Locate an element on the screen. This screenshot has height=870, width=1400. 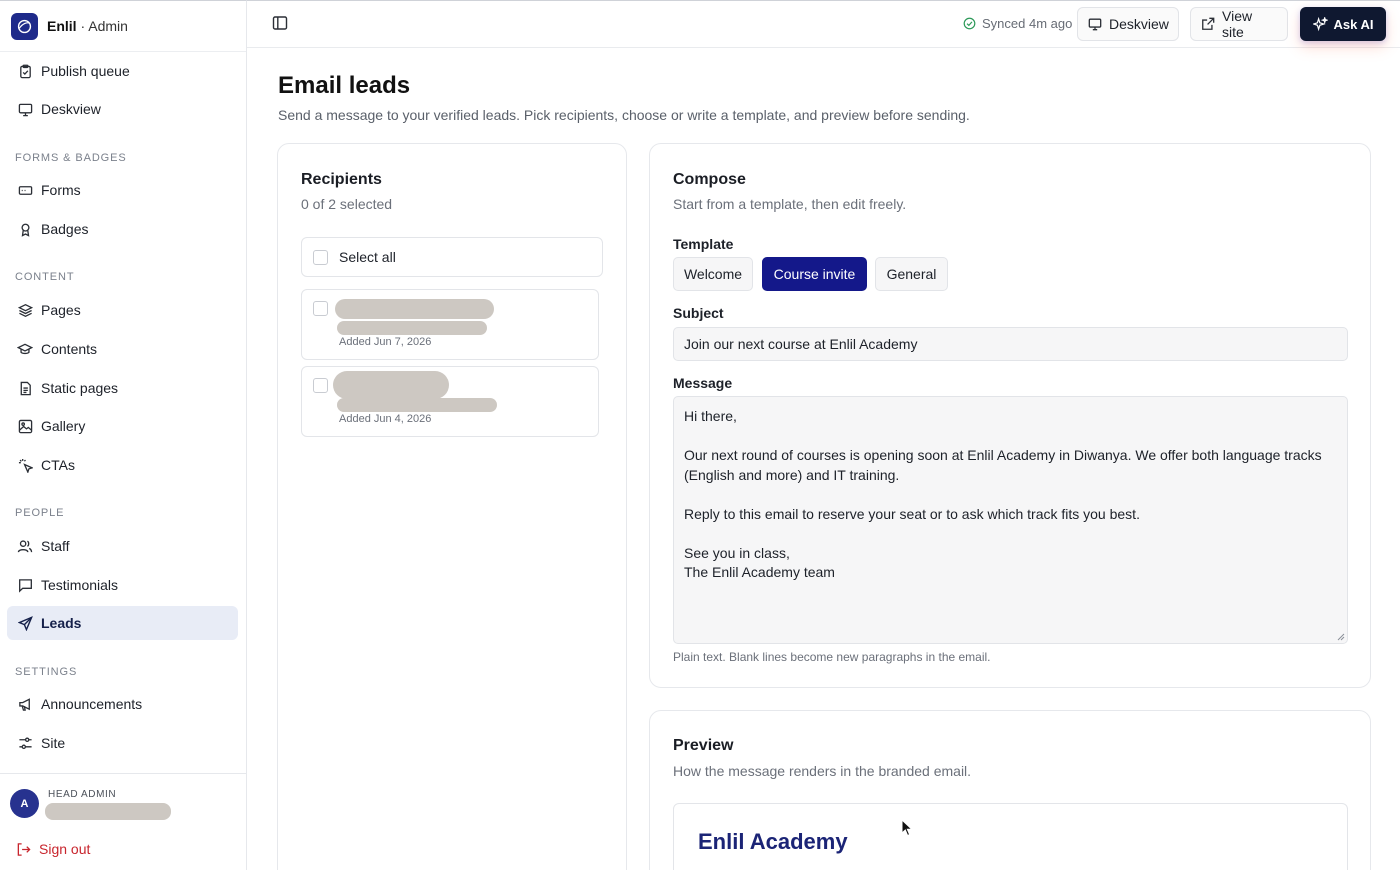
sign-out-label: Sign out is located at coordinates (65, 849).